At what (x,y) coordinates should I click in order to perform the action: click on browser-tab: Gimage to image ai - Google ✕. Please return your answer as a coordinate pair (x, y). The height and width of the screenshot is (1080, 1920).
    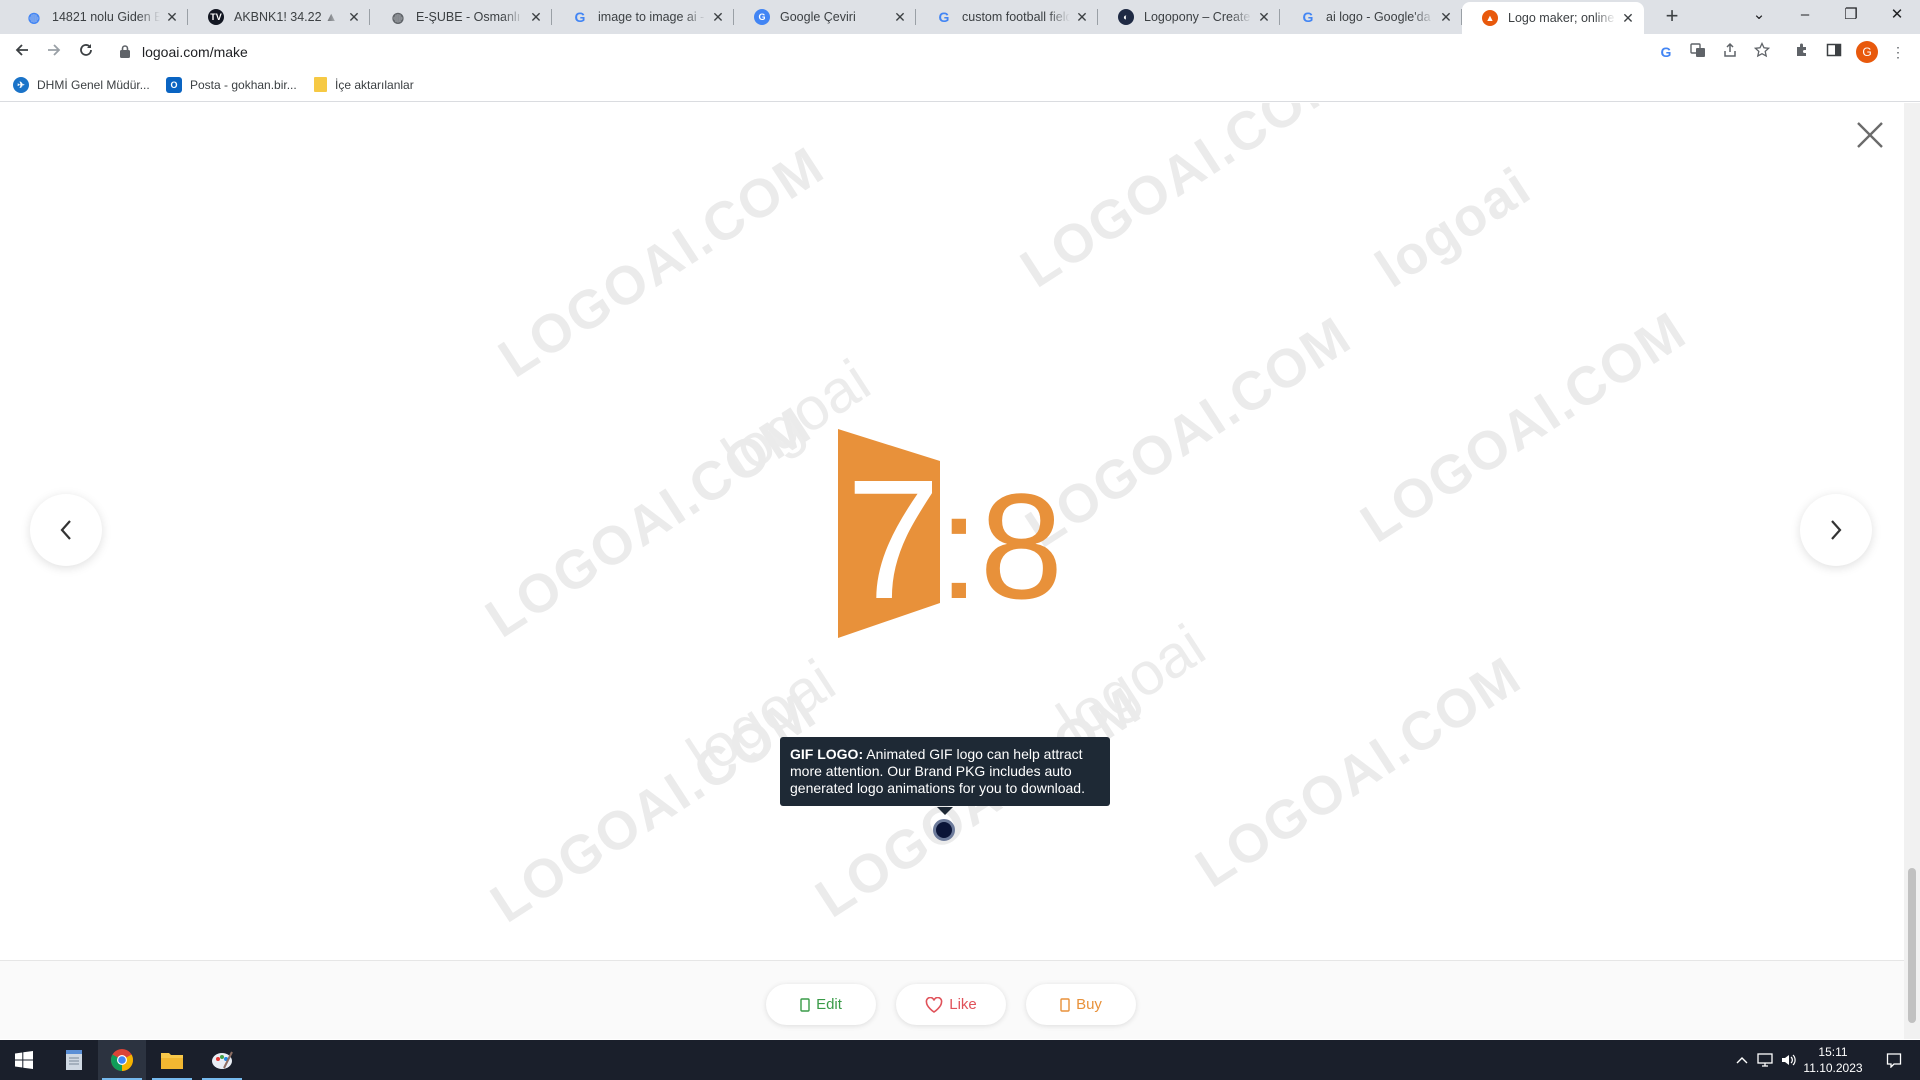
    Looking at the image, I should click on (643, 17).